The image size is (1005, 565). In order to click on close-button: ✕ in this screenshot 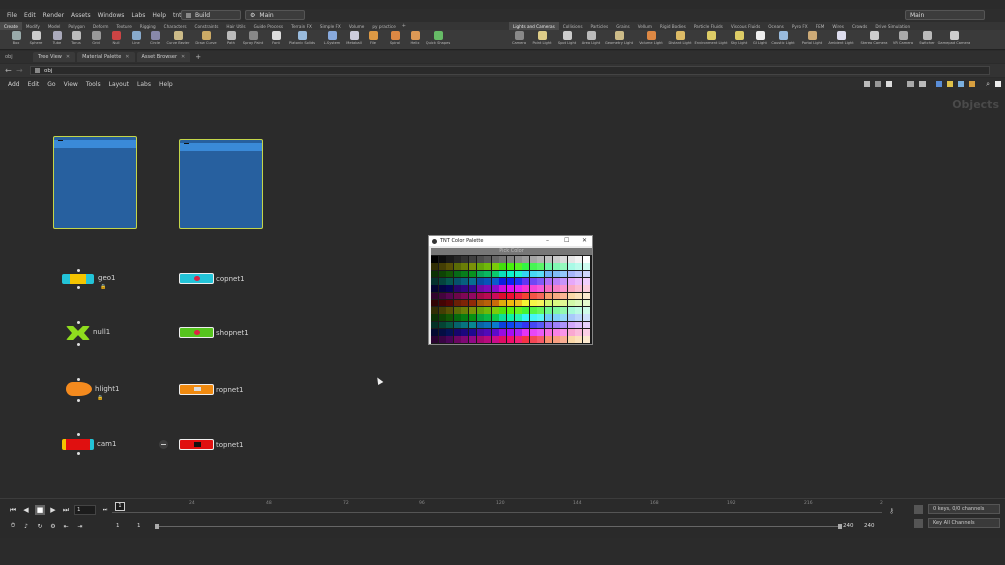, I will do `click(584, 240)`.